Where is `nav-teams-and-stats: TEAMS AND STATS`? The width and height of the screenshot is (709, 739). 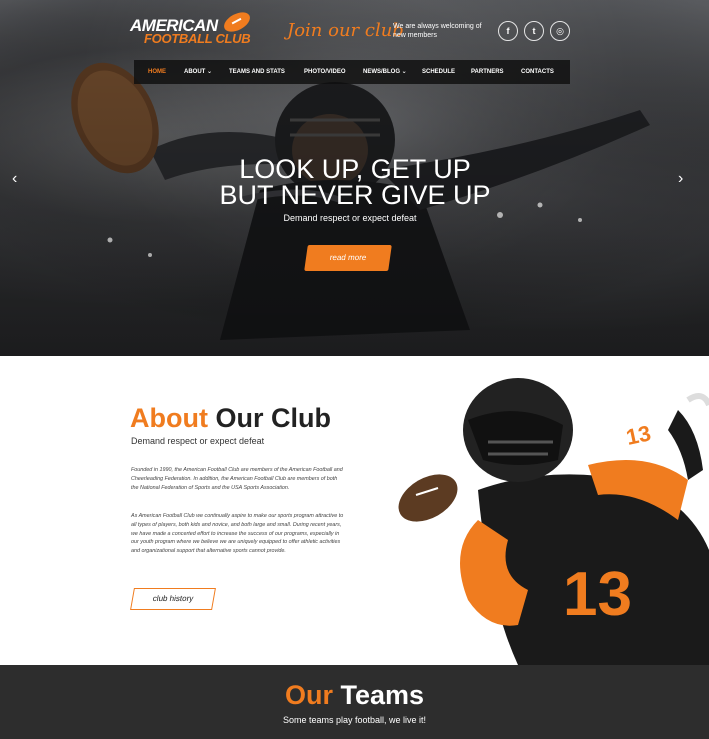
nav-teams-and-stats: TEAMS AND STATS is located at coordinates (257, 72).